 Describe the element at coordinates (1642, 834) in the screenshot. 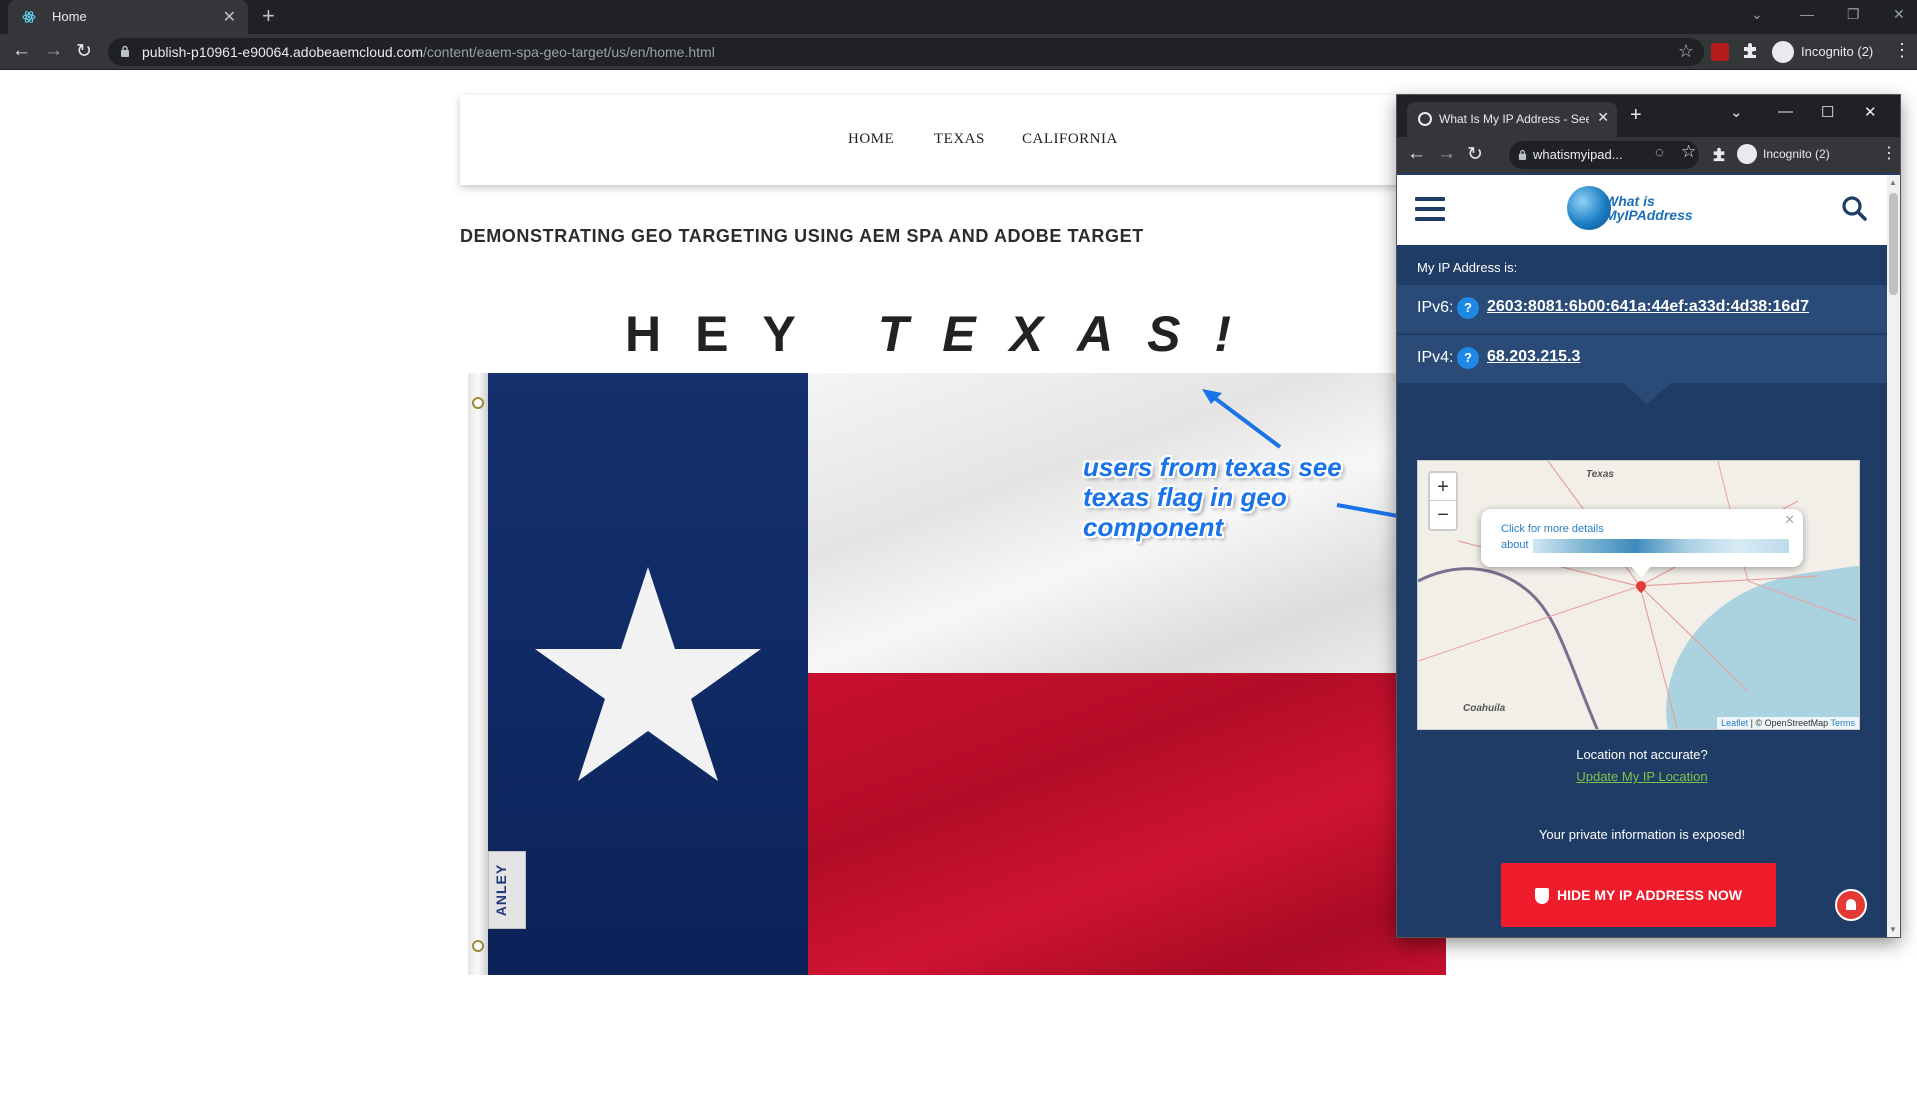

I see `exposed-warning: Your private information is exposed!` at that location.